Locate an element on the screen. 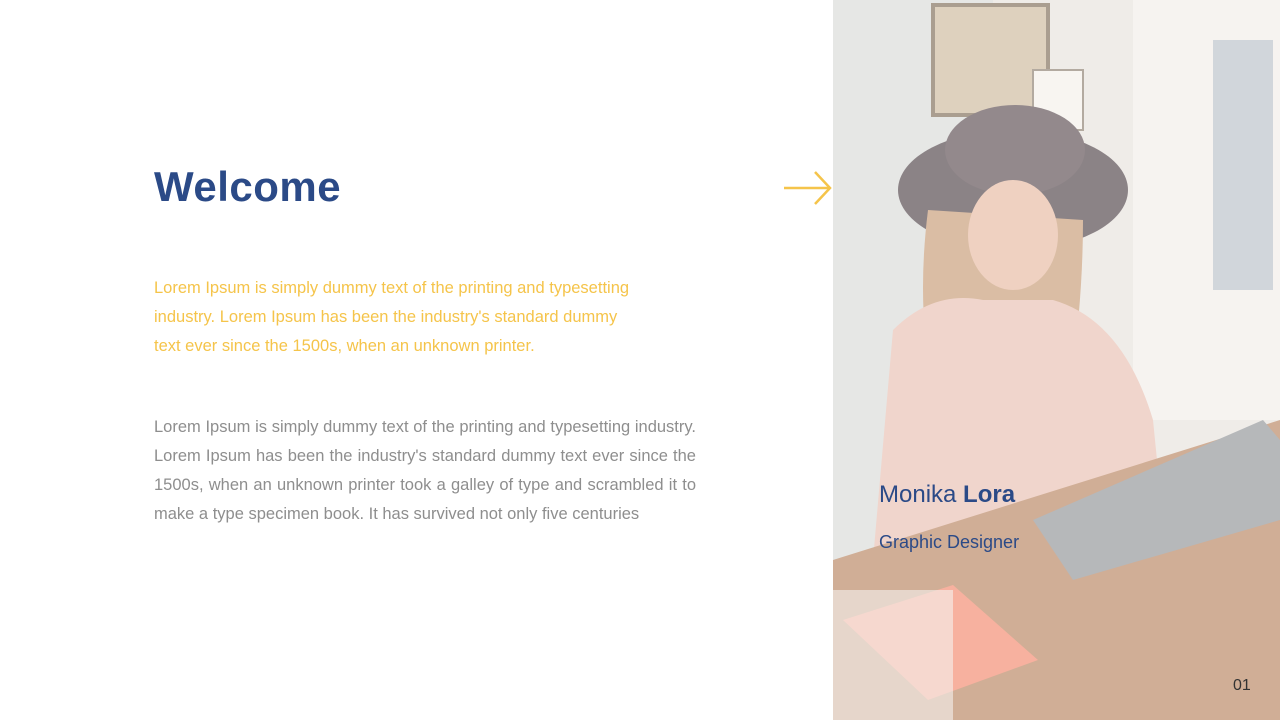  page-number: 01 is located at coordinates (1242, 685).